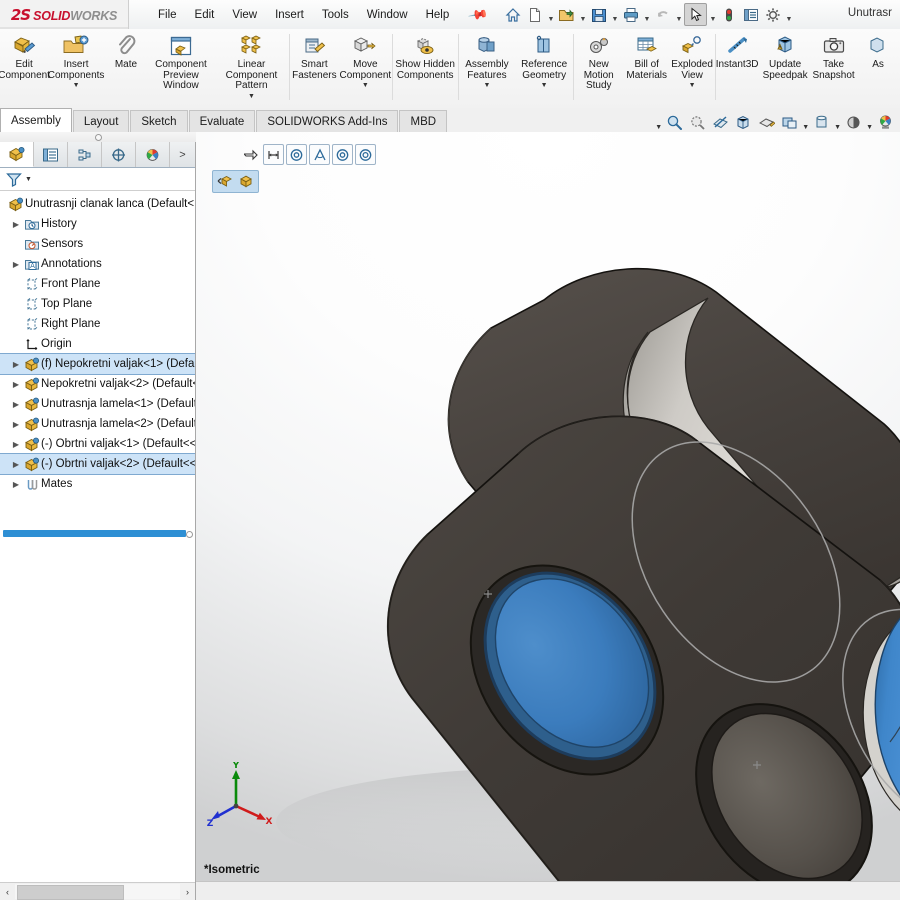 This screenshot has height=900, width=900. Describe the element at coordinates (674, 122) in the screenshot. I see `zoom-to-fit-icon` at that location.